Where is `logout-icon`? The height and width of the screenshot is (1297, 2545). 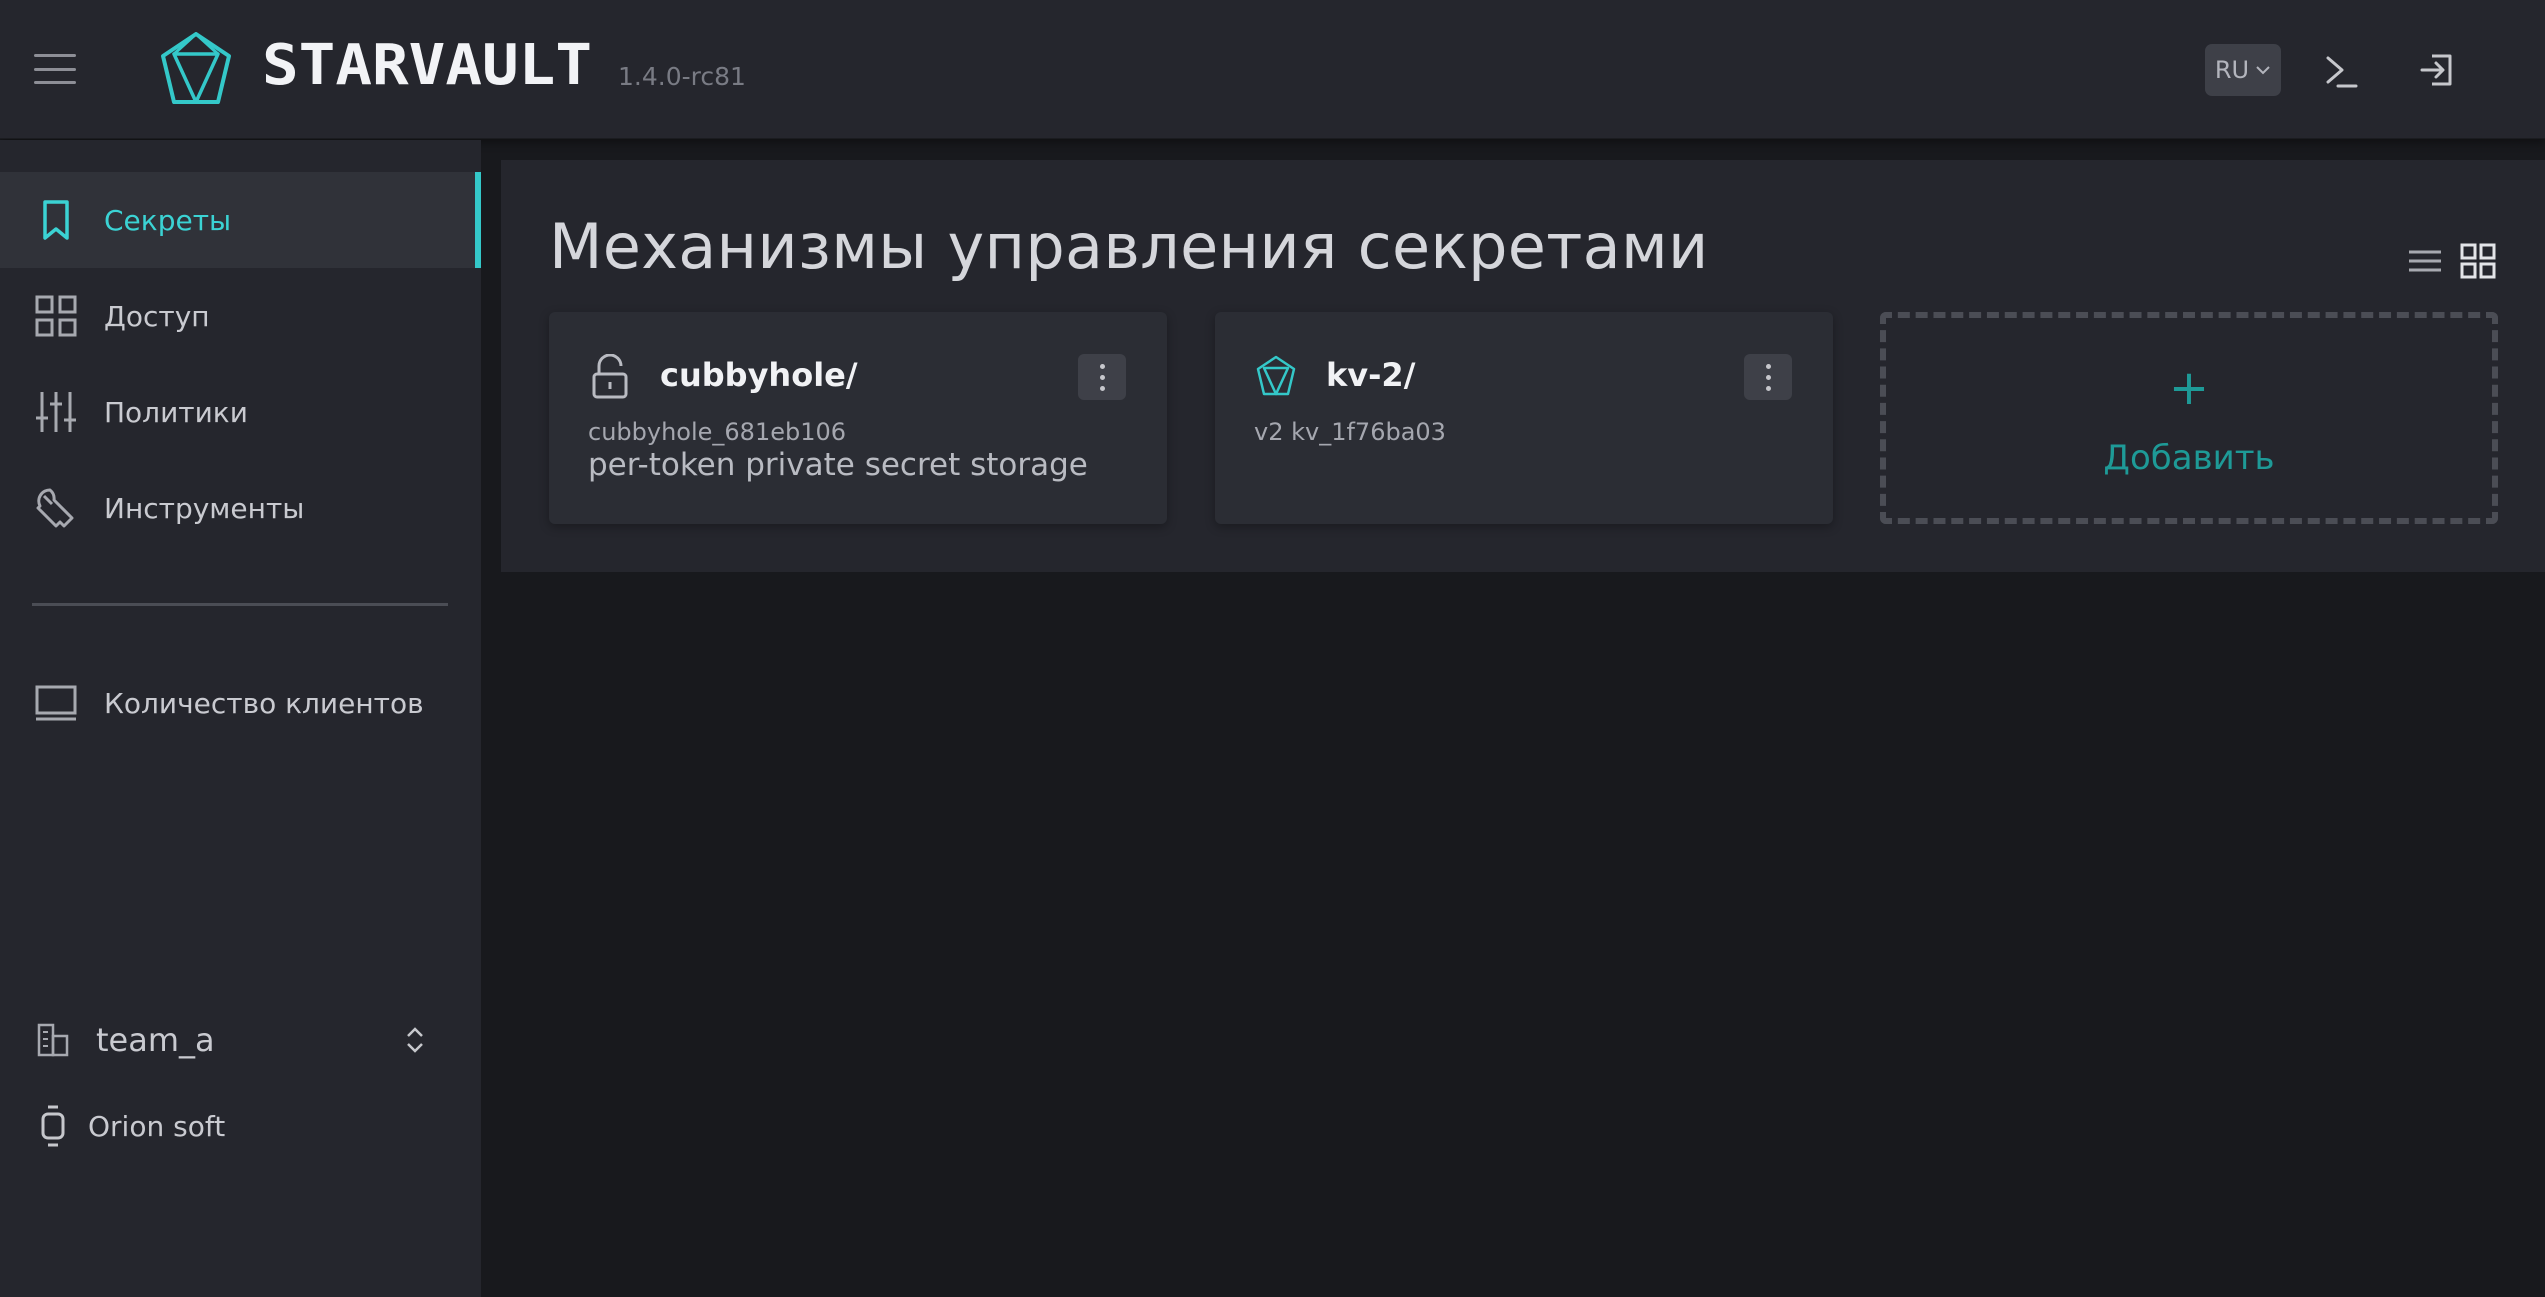
logout-icon is located at coordinates (2438, 70).